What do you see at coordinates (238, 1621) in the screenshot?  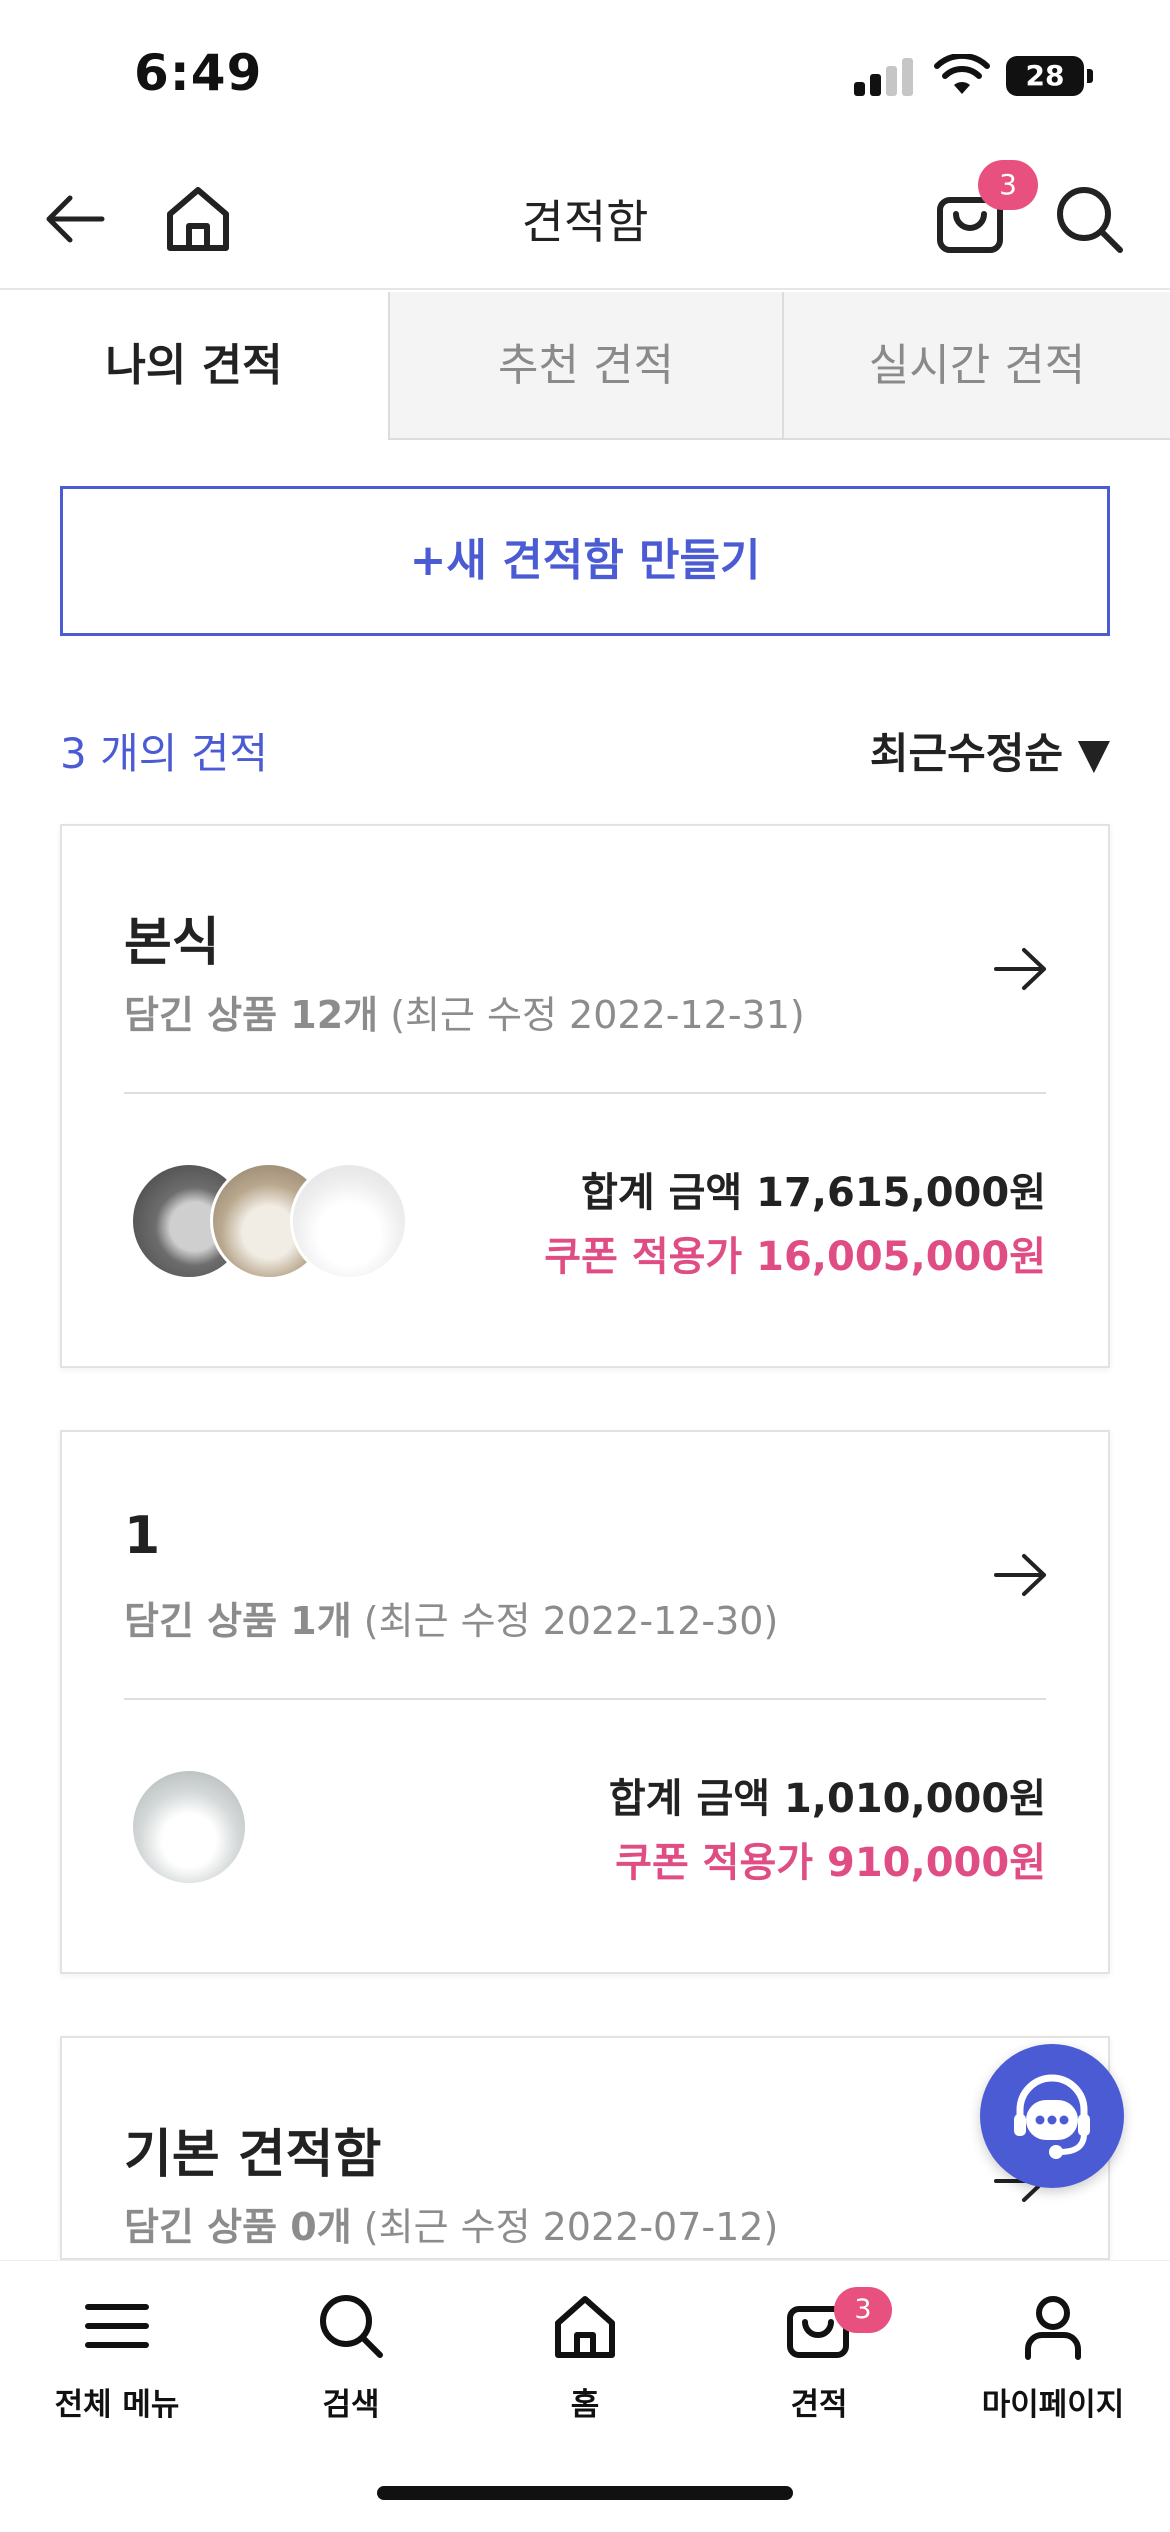 I see `item-count: 담긴 상품 1개` at bounding box center [238, 1621].